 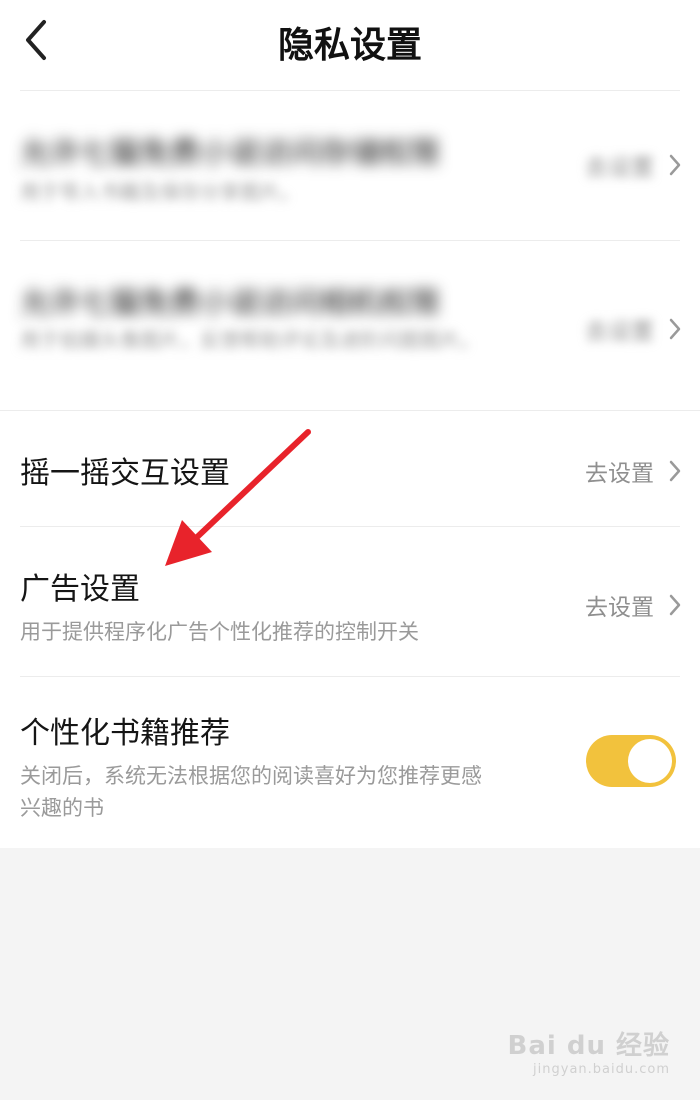 What do you see at coordinates (62, 808) in the screenshot?
I see `personalized-books-desc-line2: 兴趣的书` at bounding box center [62, 808].